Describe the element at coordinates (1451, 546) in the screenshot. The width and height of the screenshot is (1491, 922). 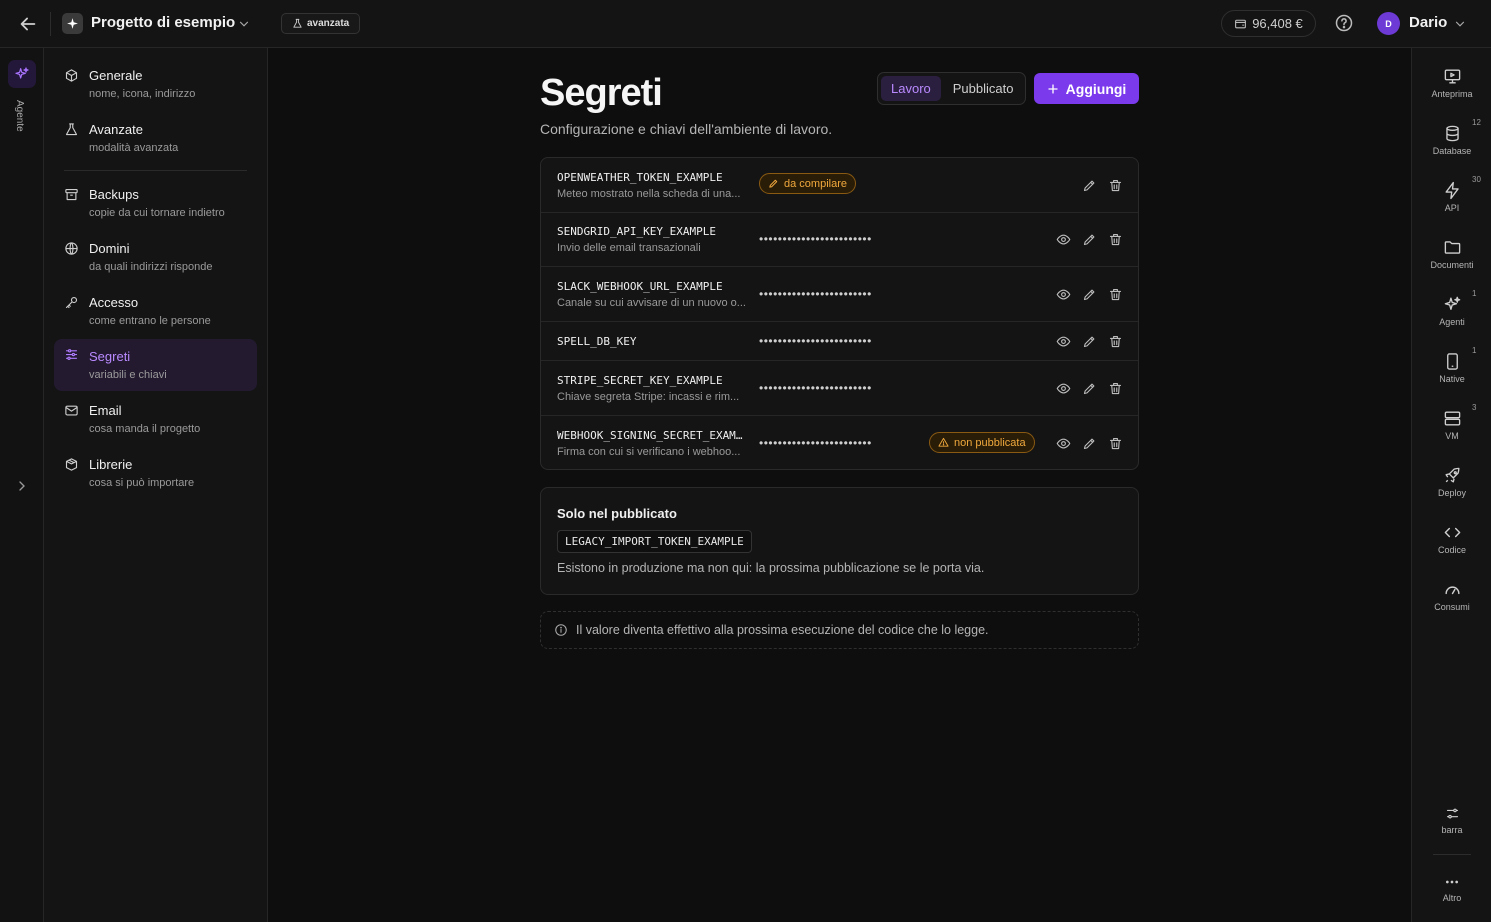
I see `tool-codice: Codice` at that location.